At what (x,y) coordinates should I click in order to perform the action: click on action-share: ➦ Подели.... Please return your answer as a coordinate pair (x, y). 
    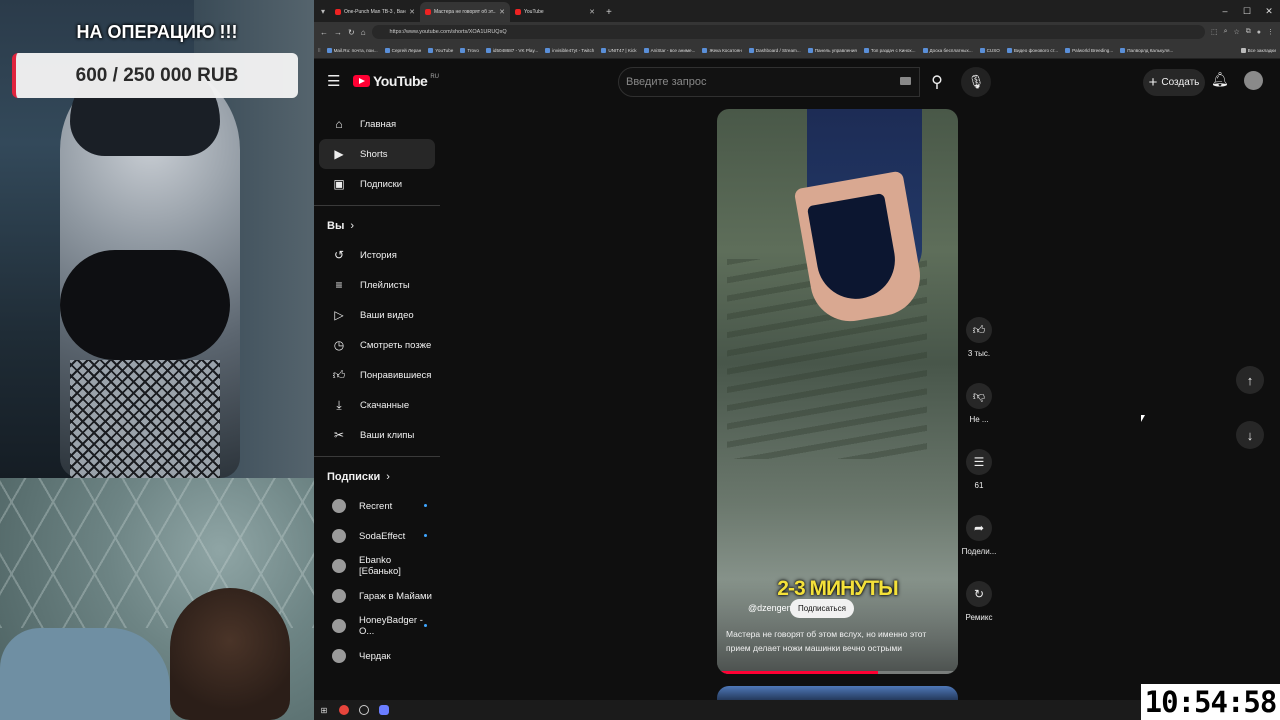
    Looking at the image, I should click on (979, 548).